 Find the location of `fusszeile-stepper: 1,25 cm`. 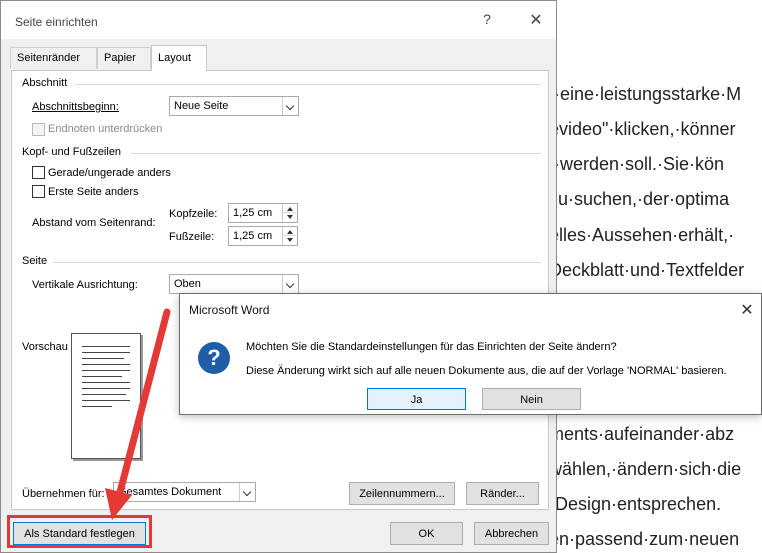

fusszeile-stepper: 1,25 cm is located at coordinates (263, 236).